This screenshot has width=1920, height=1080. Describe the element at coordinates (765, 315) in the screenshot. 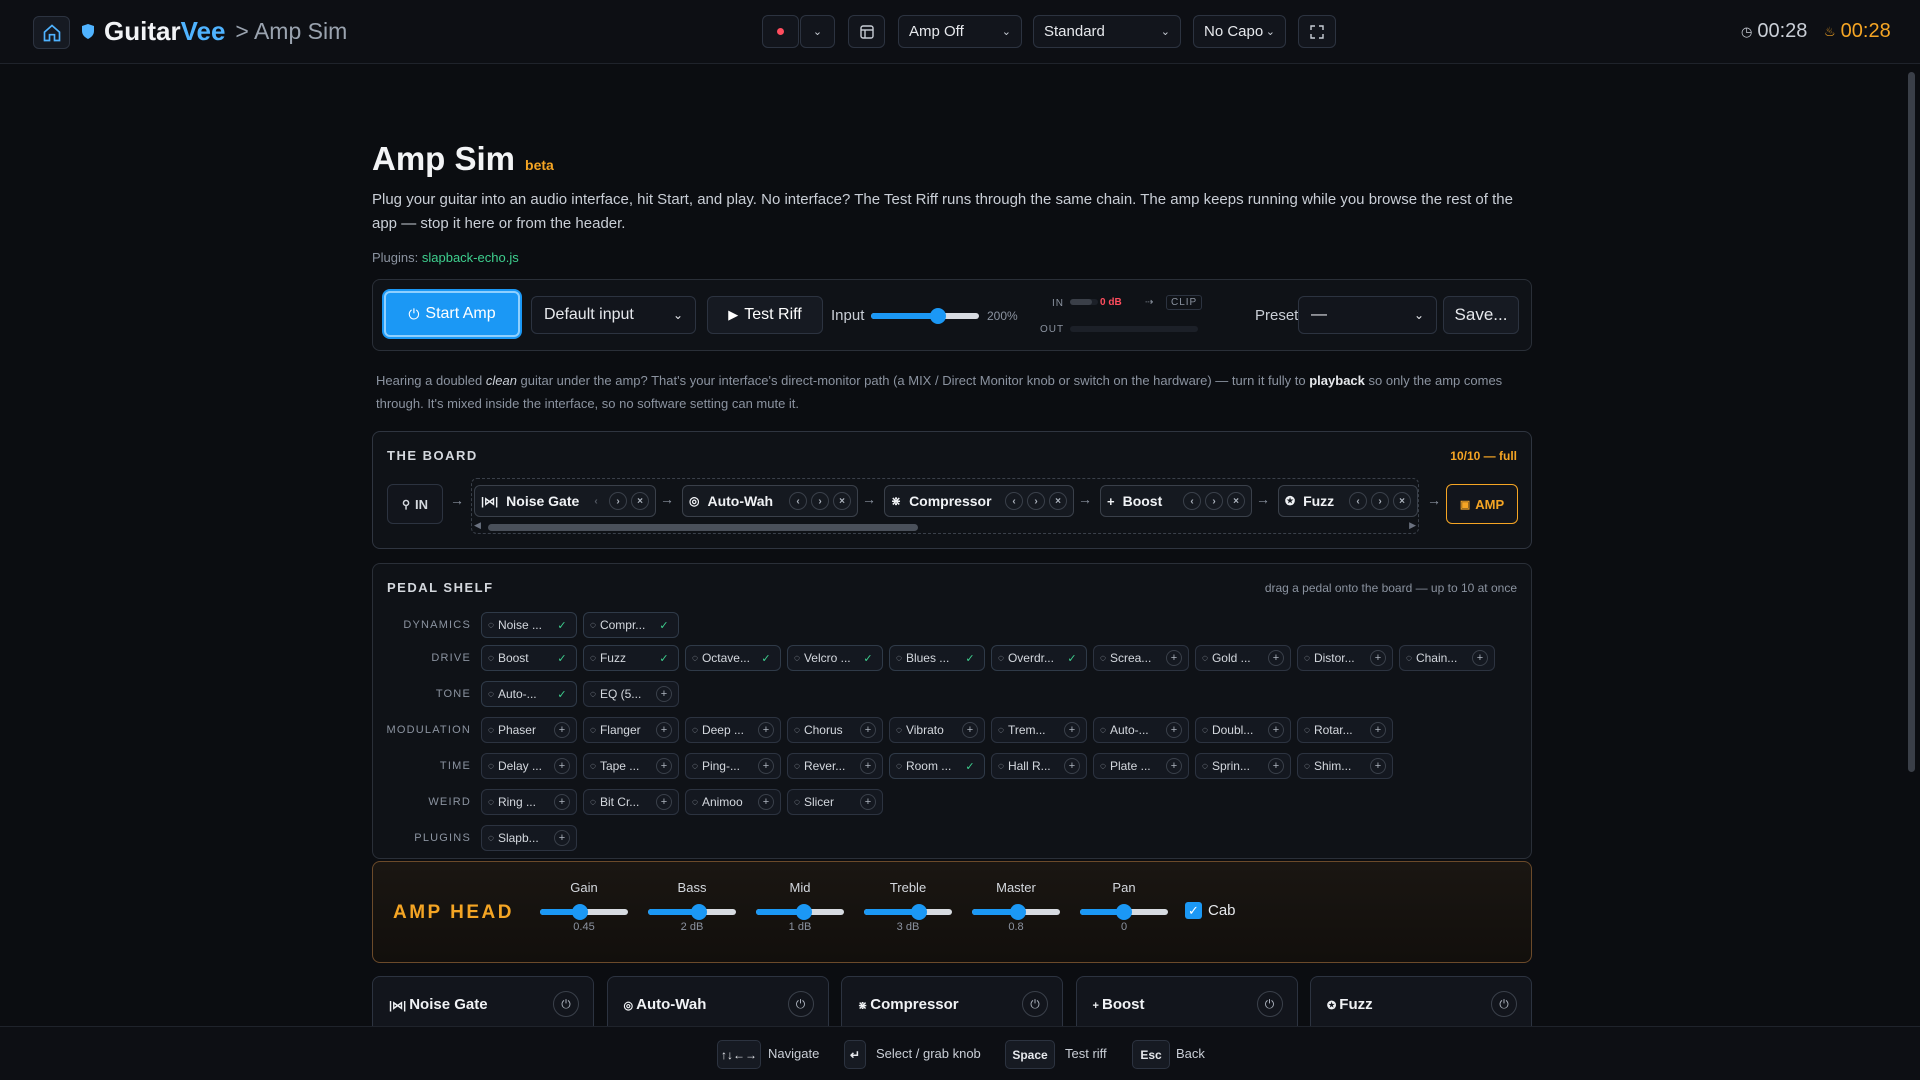

I see `test-riff-button: ▶ Test Riff` at that location.